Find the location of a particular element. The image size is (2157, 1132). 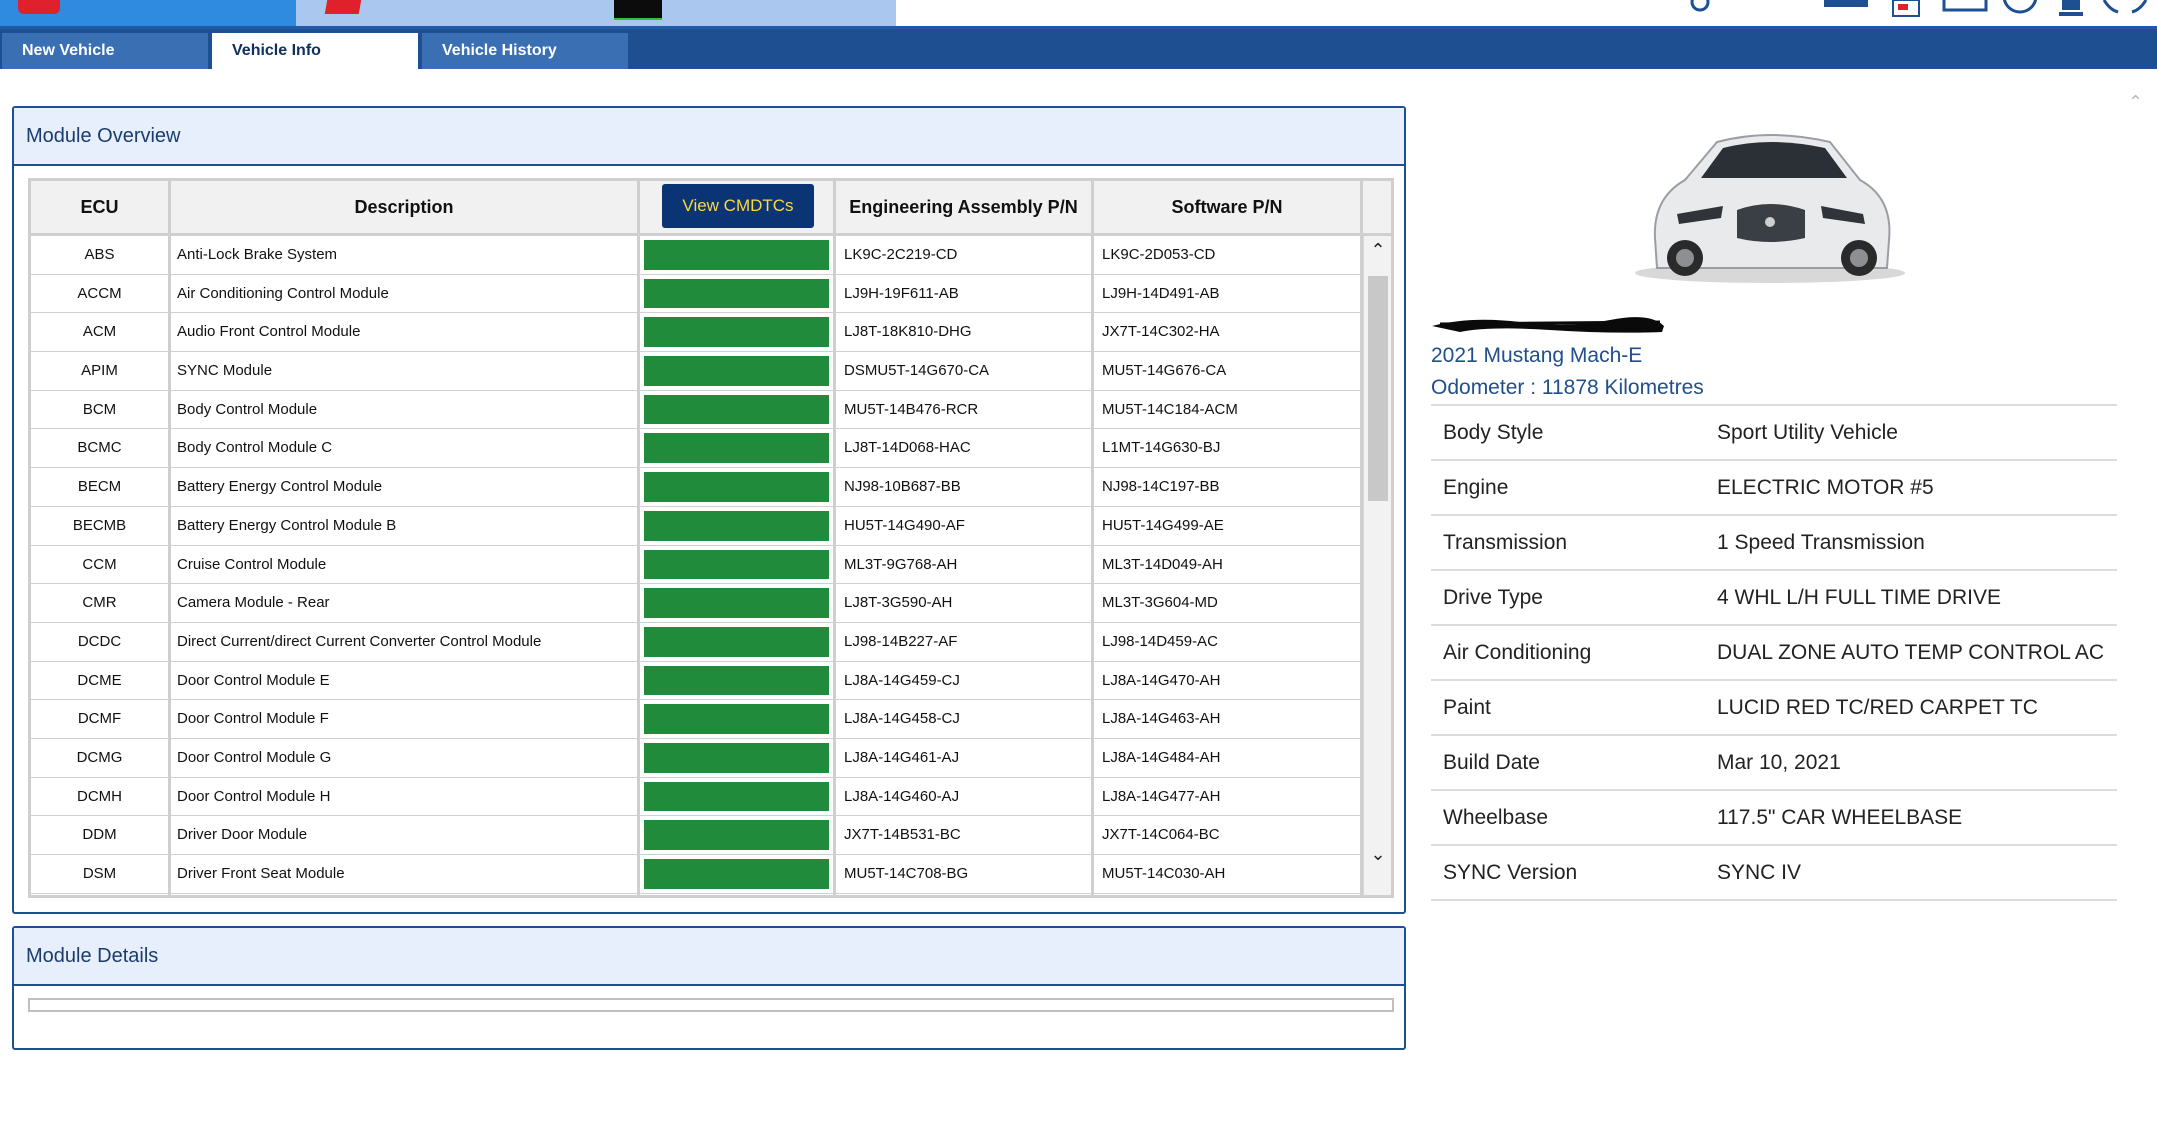

engineering-pn-cell: ML3T-9G768-AH is located at coordinates (965, 564).